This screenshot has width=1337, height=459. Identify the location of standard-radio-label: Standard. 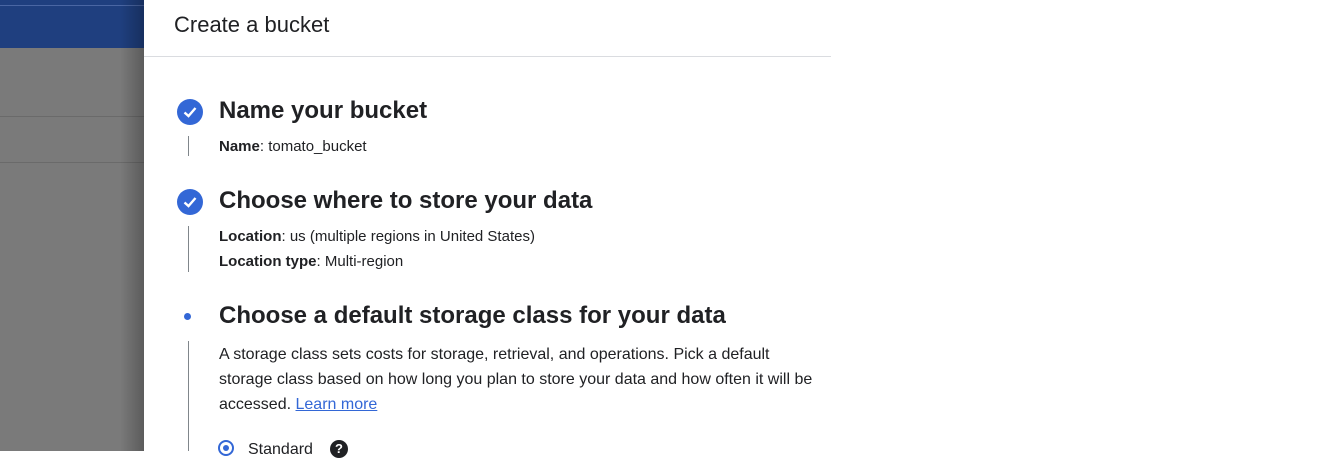
(280, 450).